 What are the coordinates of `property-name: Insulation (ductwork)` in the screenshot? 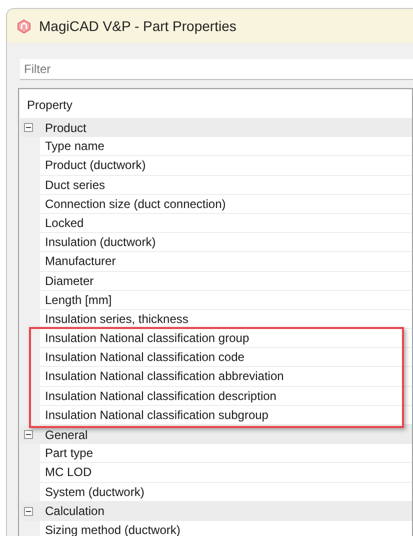 It's located at (226, 242).